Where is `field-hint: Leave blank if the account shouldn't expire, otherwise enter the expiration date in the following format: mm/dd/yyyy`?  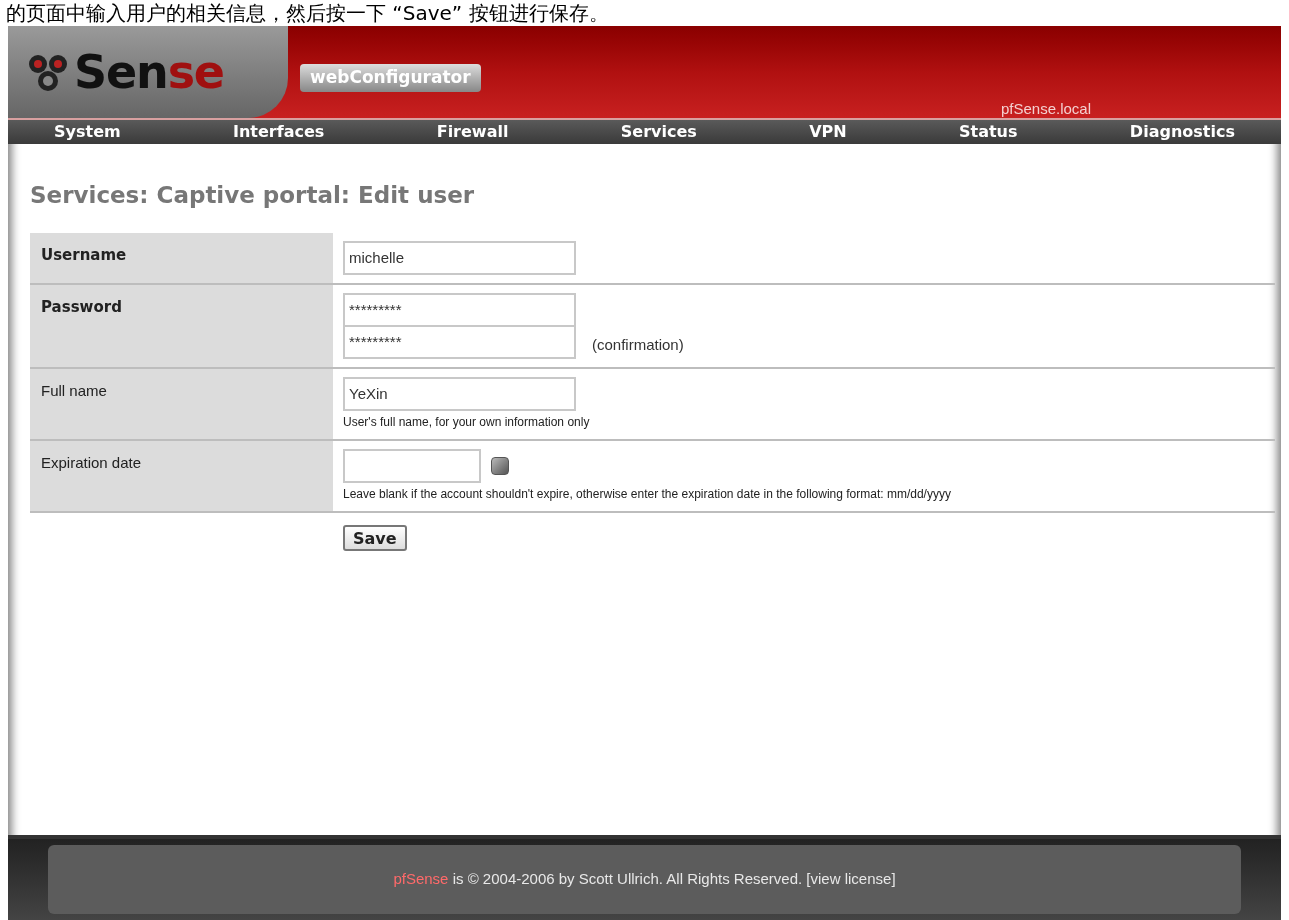 field-hint: Leave blank if the account shouldn't expire, otherwise enter the expiration date in the following format: mm/dd/yyyy is located at coordinates (647, 494).